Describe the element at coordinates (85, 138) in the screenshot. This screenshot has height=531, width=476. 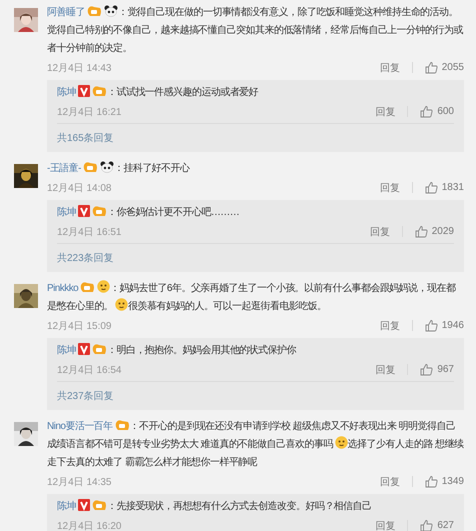
I see `more-replies-link: 共165条回复` at that location.